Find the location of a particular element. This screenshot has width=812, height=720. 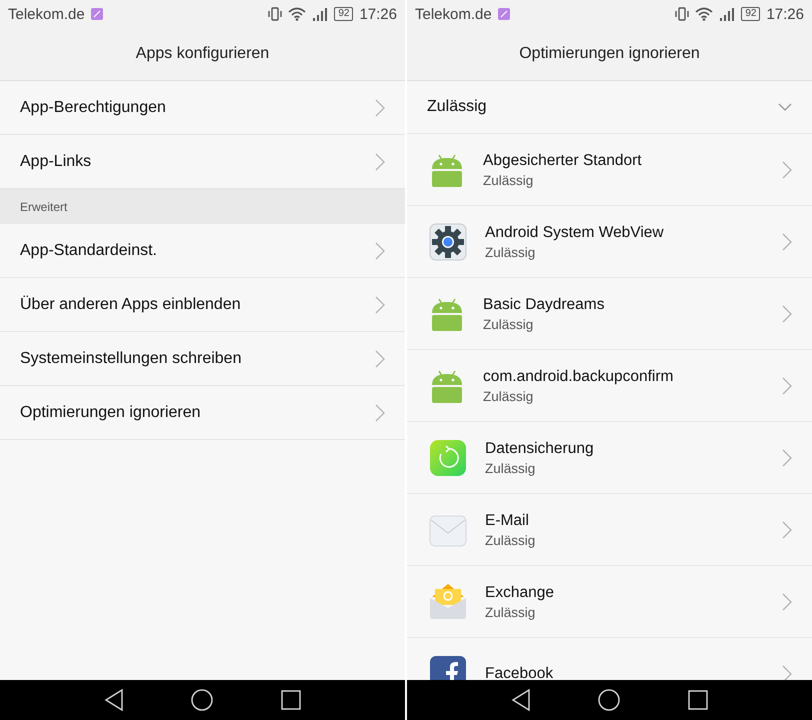

envelope-icon is located at coordinates (448, 601).